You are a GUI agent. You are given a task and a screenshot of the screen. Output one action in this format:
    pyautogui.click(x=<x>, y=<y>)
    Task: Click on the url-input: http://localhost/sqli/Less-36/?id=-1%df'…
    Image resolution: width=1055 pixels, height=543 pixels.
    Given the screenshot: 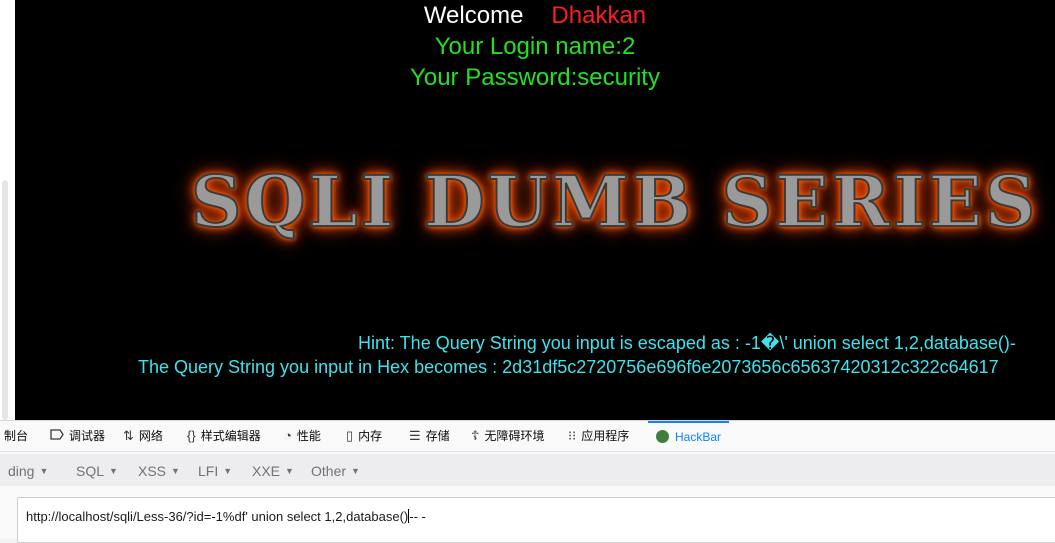 What is the action you would take?
    pyautogui.click(x=536, y=520)
    